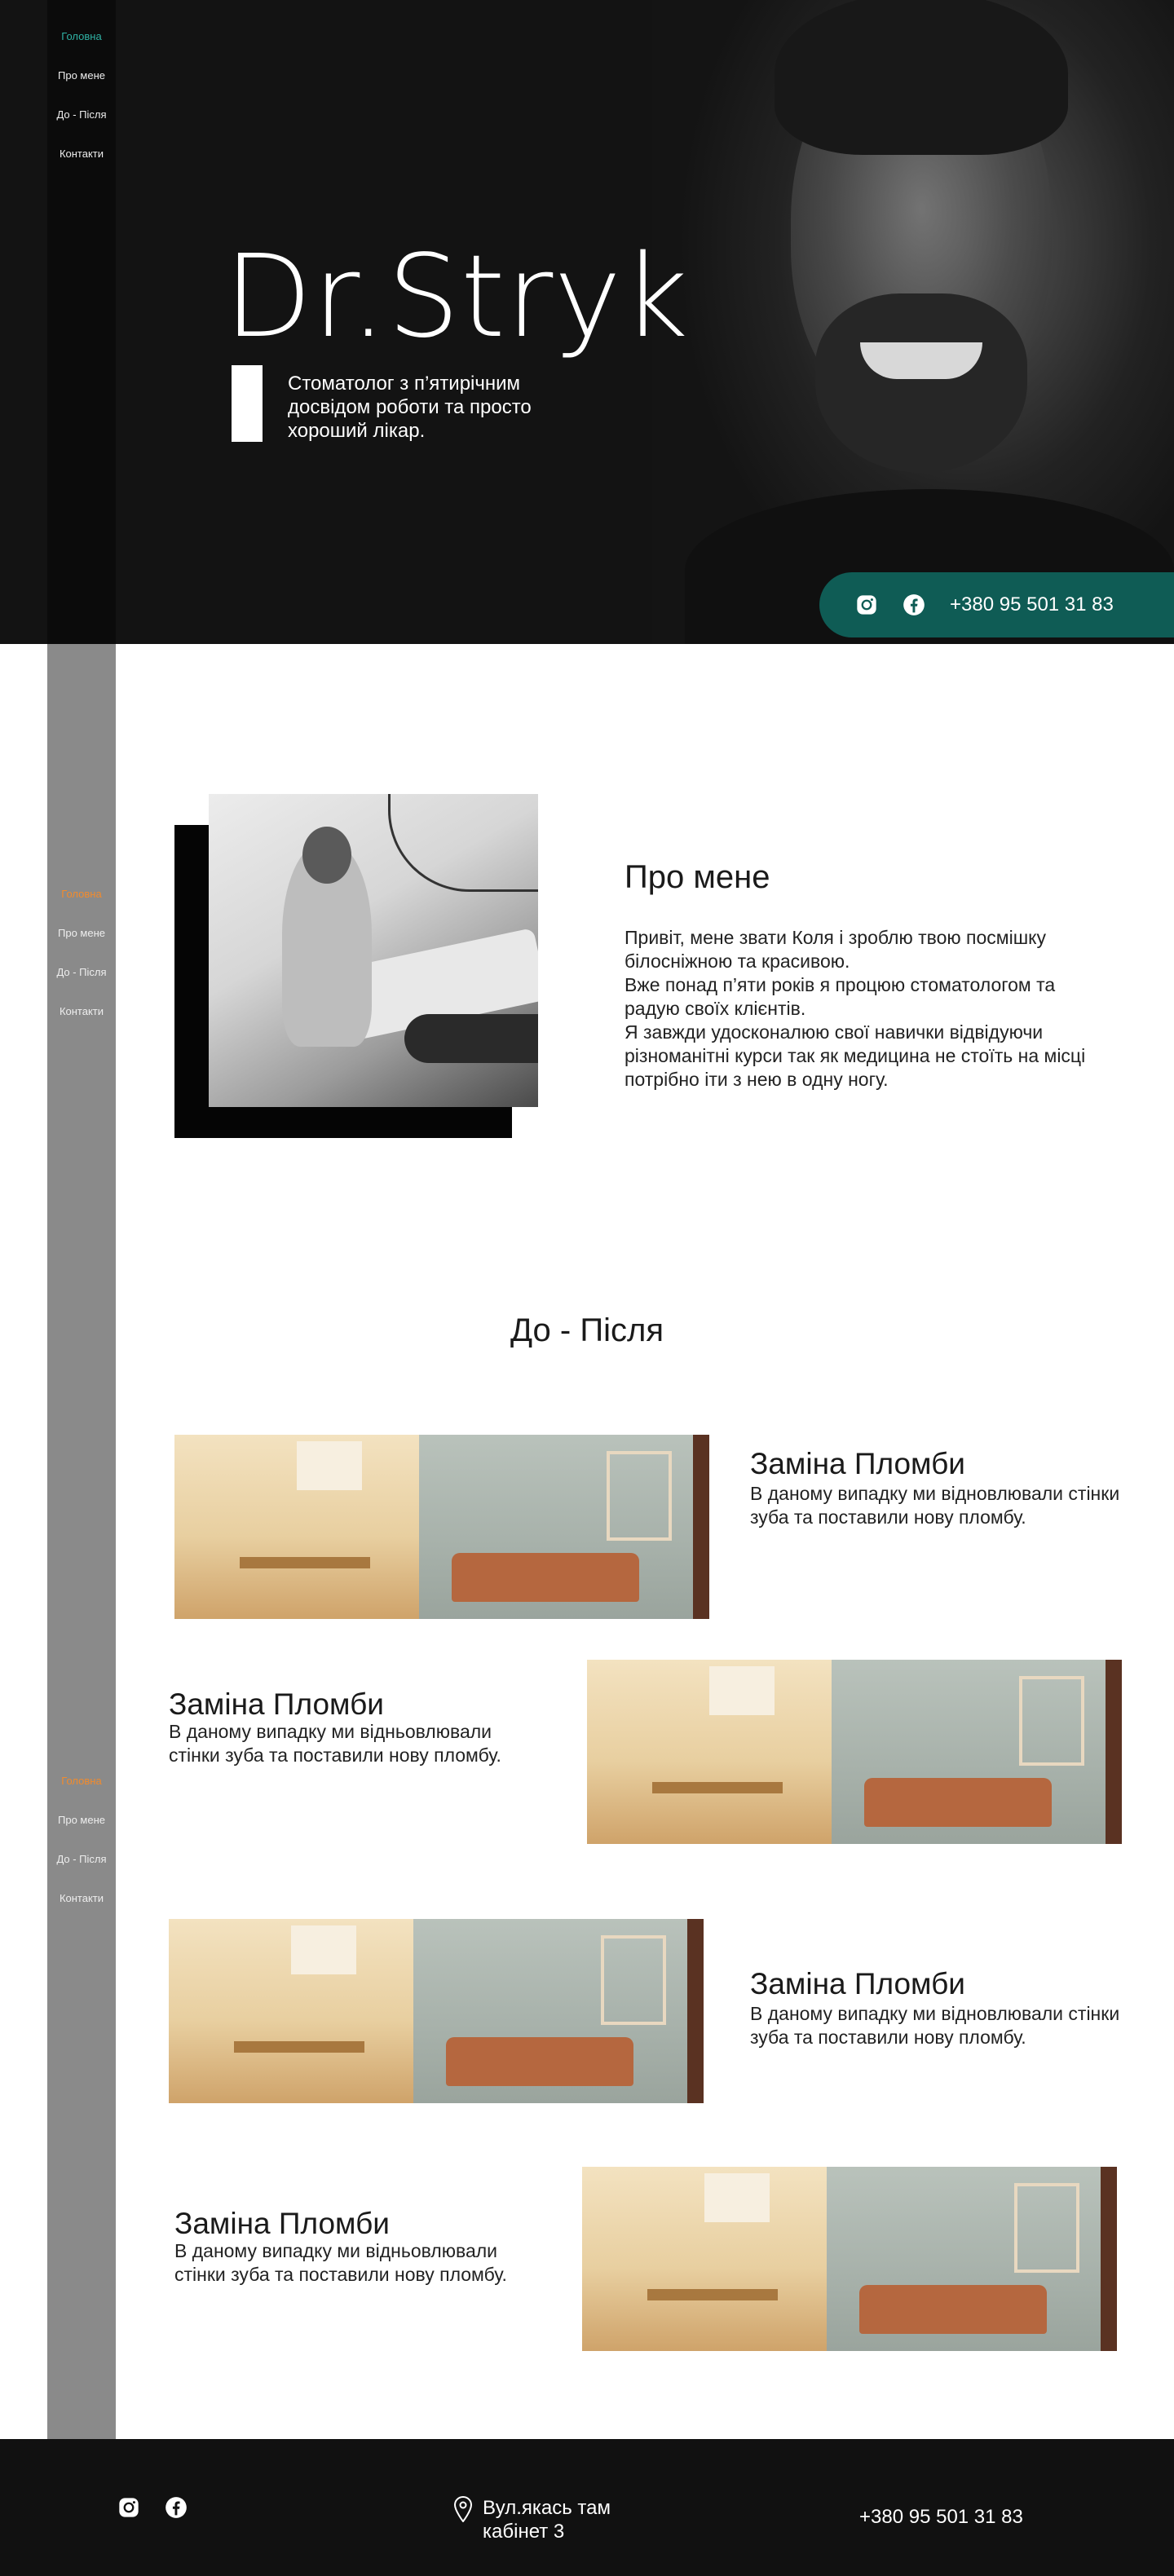 This screenshot has height=2576, width=1174. I want to click on sidebar-nav-cases: Головна Про мене До - Після Контакти, so click(81, 1852).